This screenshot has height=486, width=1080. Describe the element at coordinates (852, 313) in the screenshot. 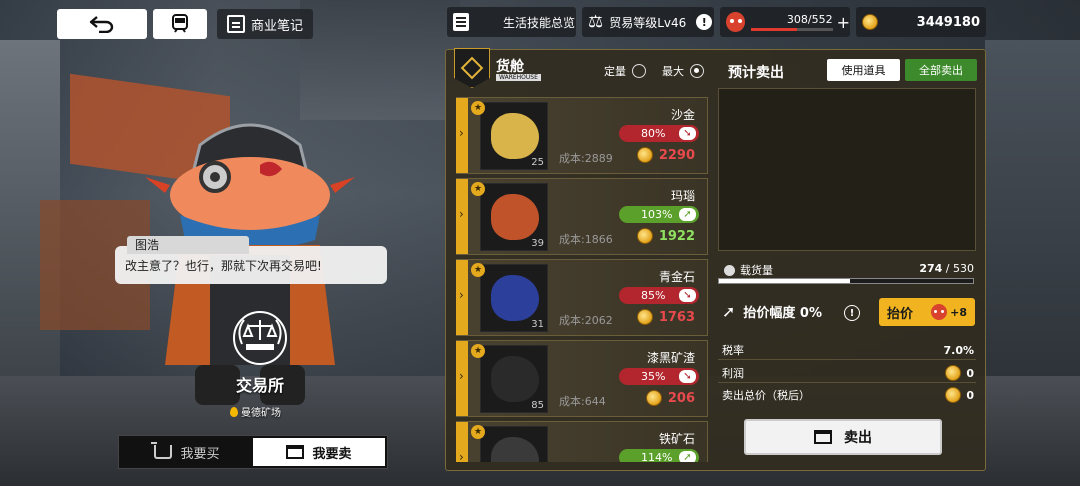

I see `raise-info-icon: !` at that location.